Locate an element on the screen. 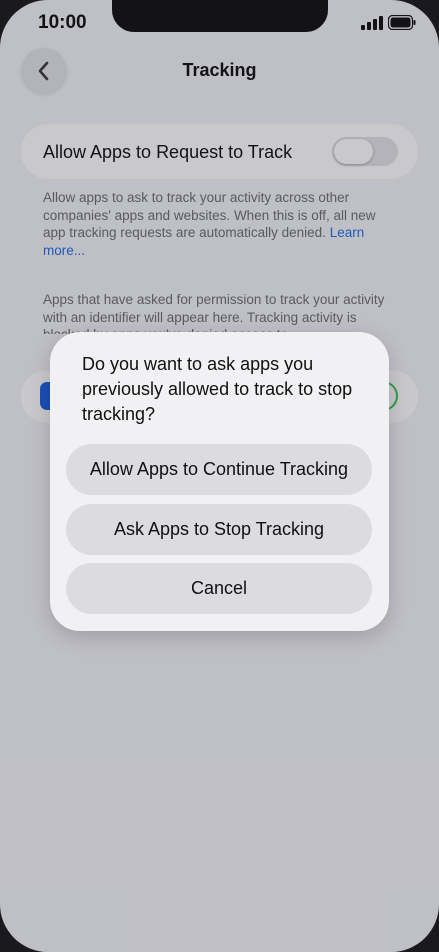 The width and height of the screenshot is (439, 952). cancel-button: Cancel is located at coordinates (219, 588).